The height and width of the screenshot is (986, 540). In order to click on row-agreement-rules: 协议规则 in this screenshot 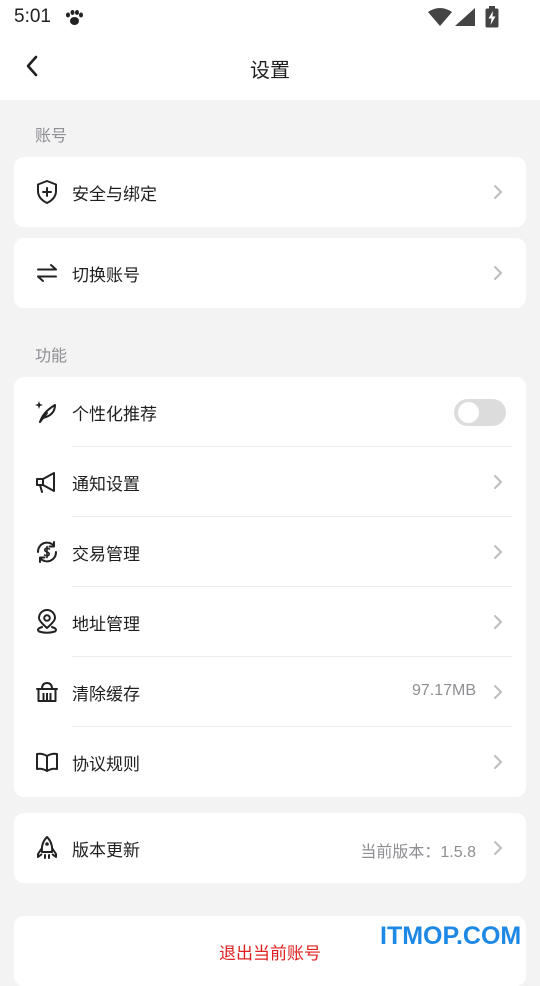, I will do `click(270, 762)`.